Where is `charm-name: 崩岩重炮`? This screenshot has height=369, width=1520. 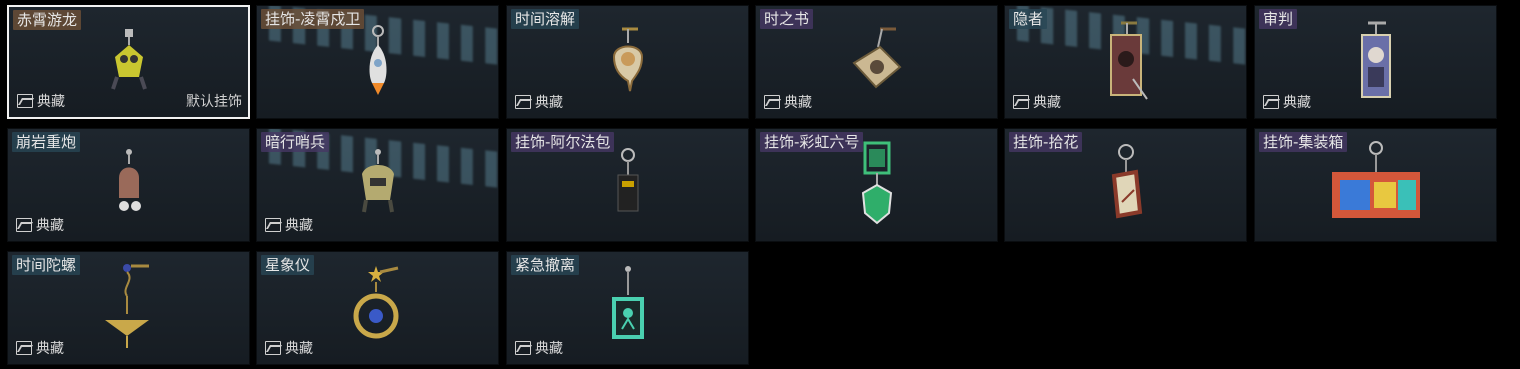
charm-name: 崩岩重炮 is located at coordinates (46, 142).